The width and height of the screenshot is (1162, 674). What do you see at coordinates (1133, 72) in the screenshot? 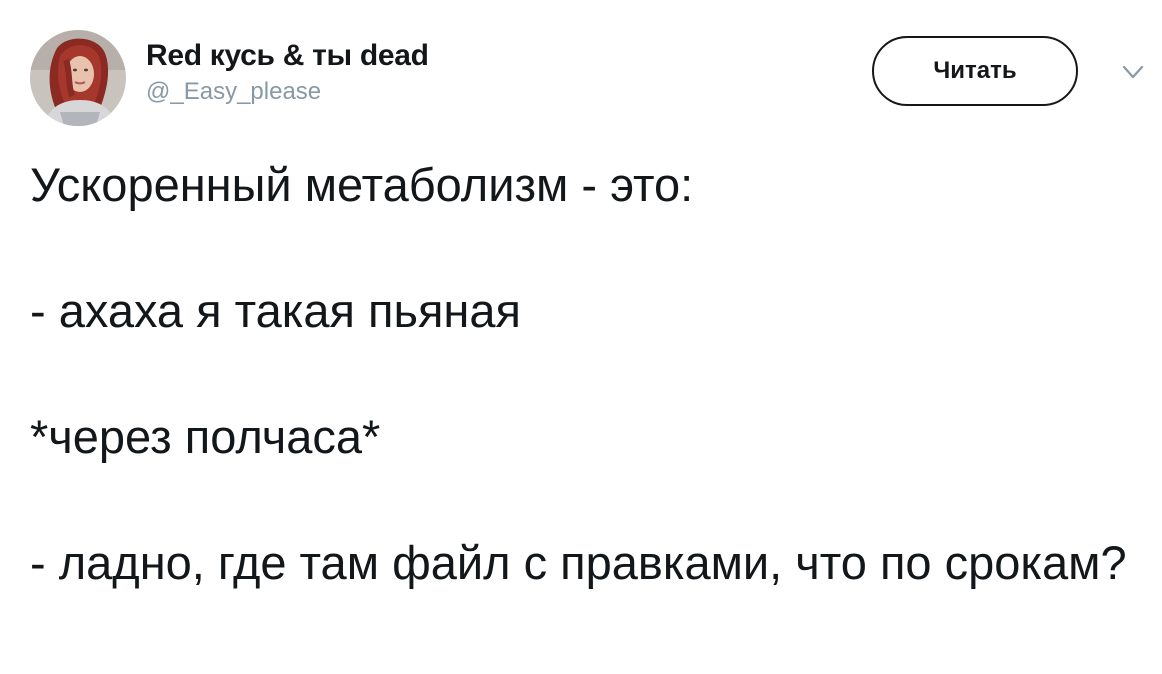
I see `chevron-down-icon` at bounding box center [1133, 72].